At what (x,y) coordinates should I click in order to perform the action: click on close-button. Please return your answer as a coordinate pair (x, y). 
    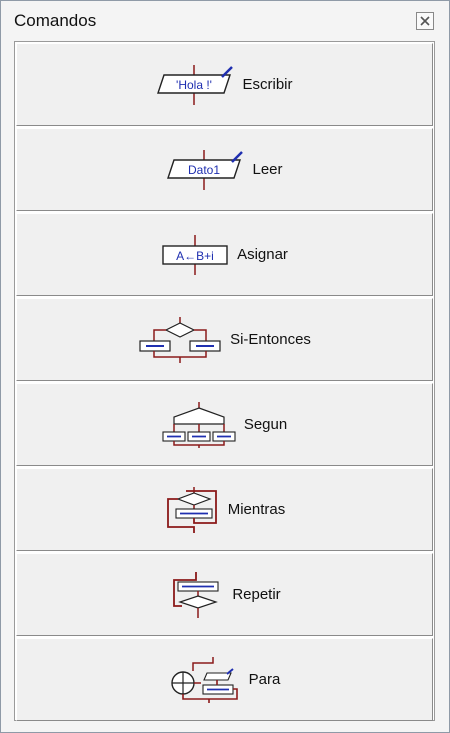
    Looking at the image, I should click on (425, 21).